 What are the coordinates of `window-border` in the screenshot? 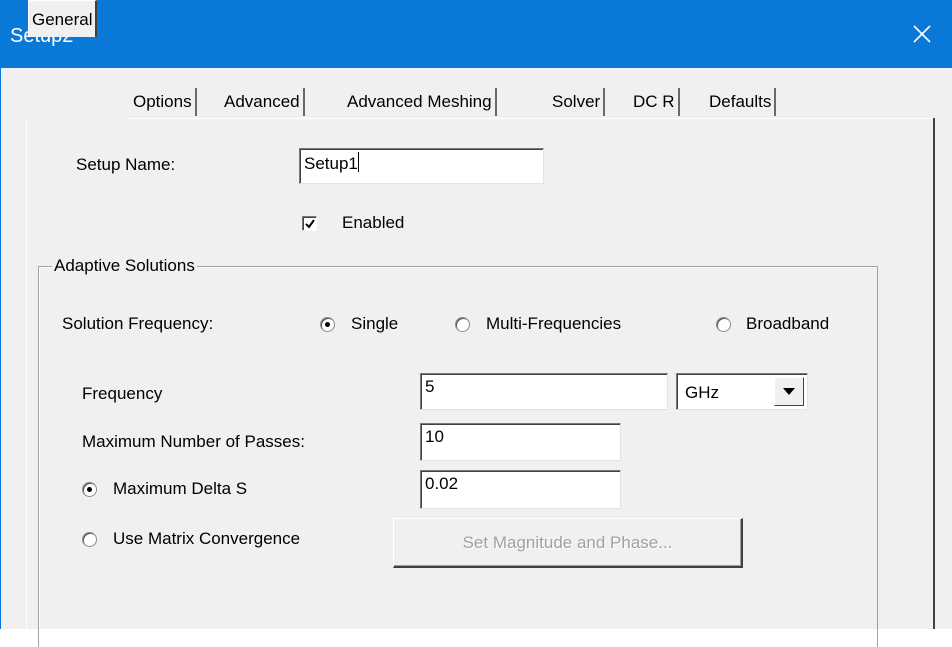 It's located at (0, 348).